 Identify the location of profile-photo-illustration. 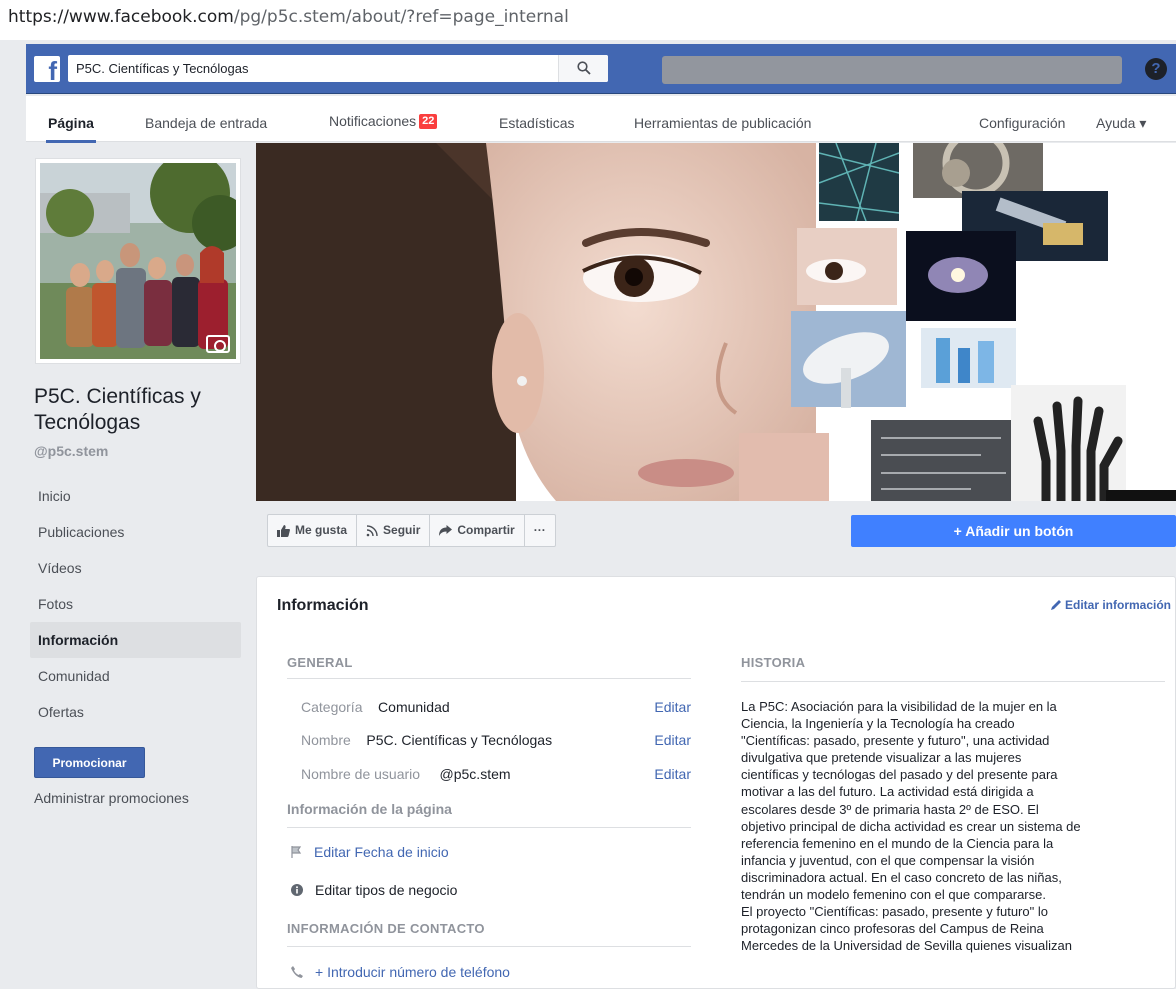
(138, 261).